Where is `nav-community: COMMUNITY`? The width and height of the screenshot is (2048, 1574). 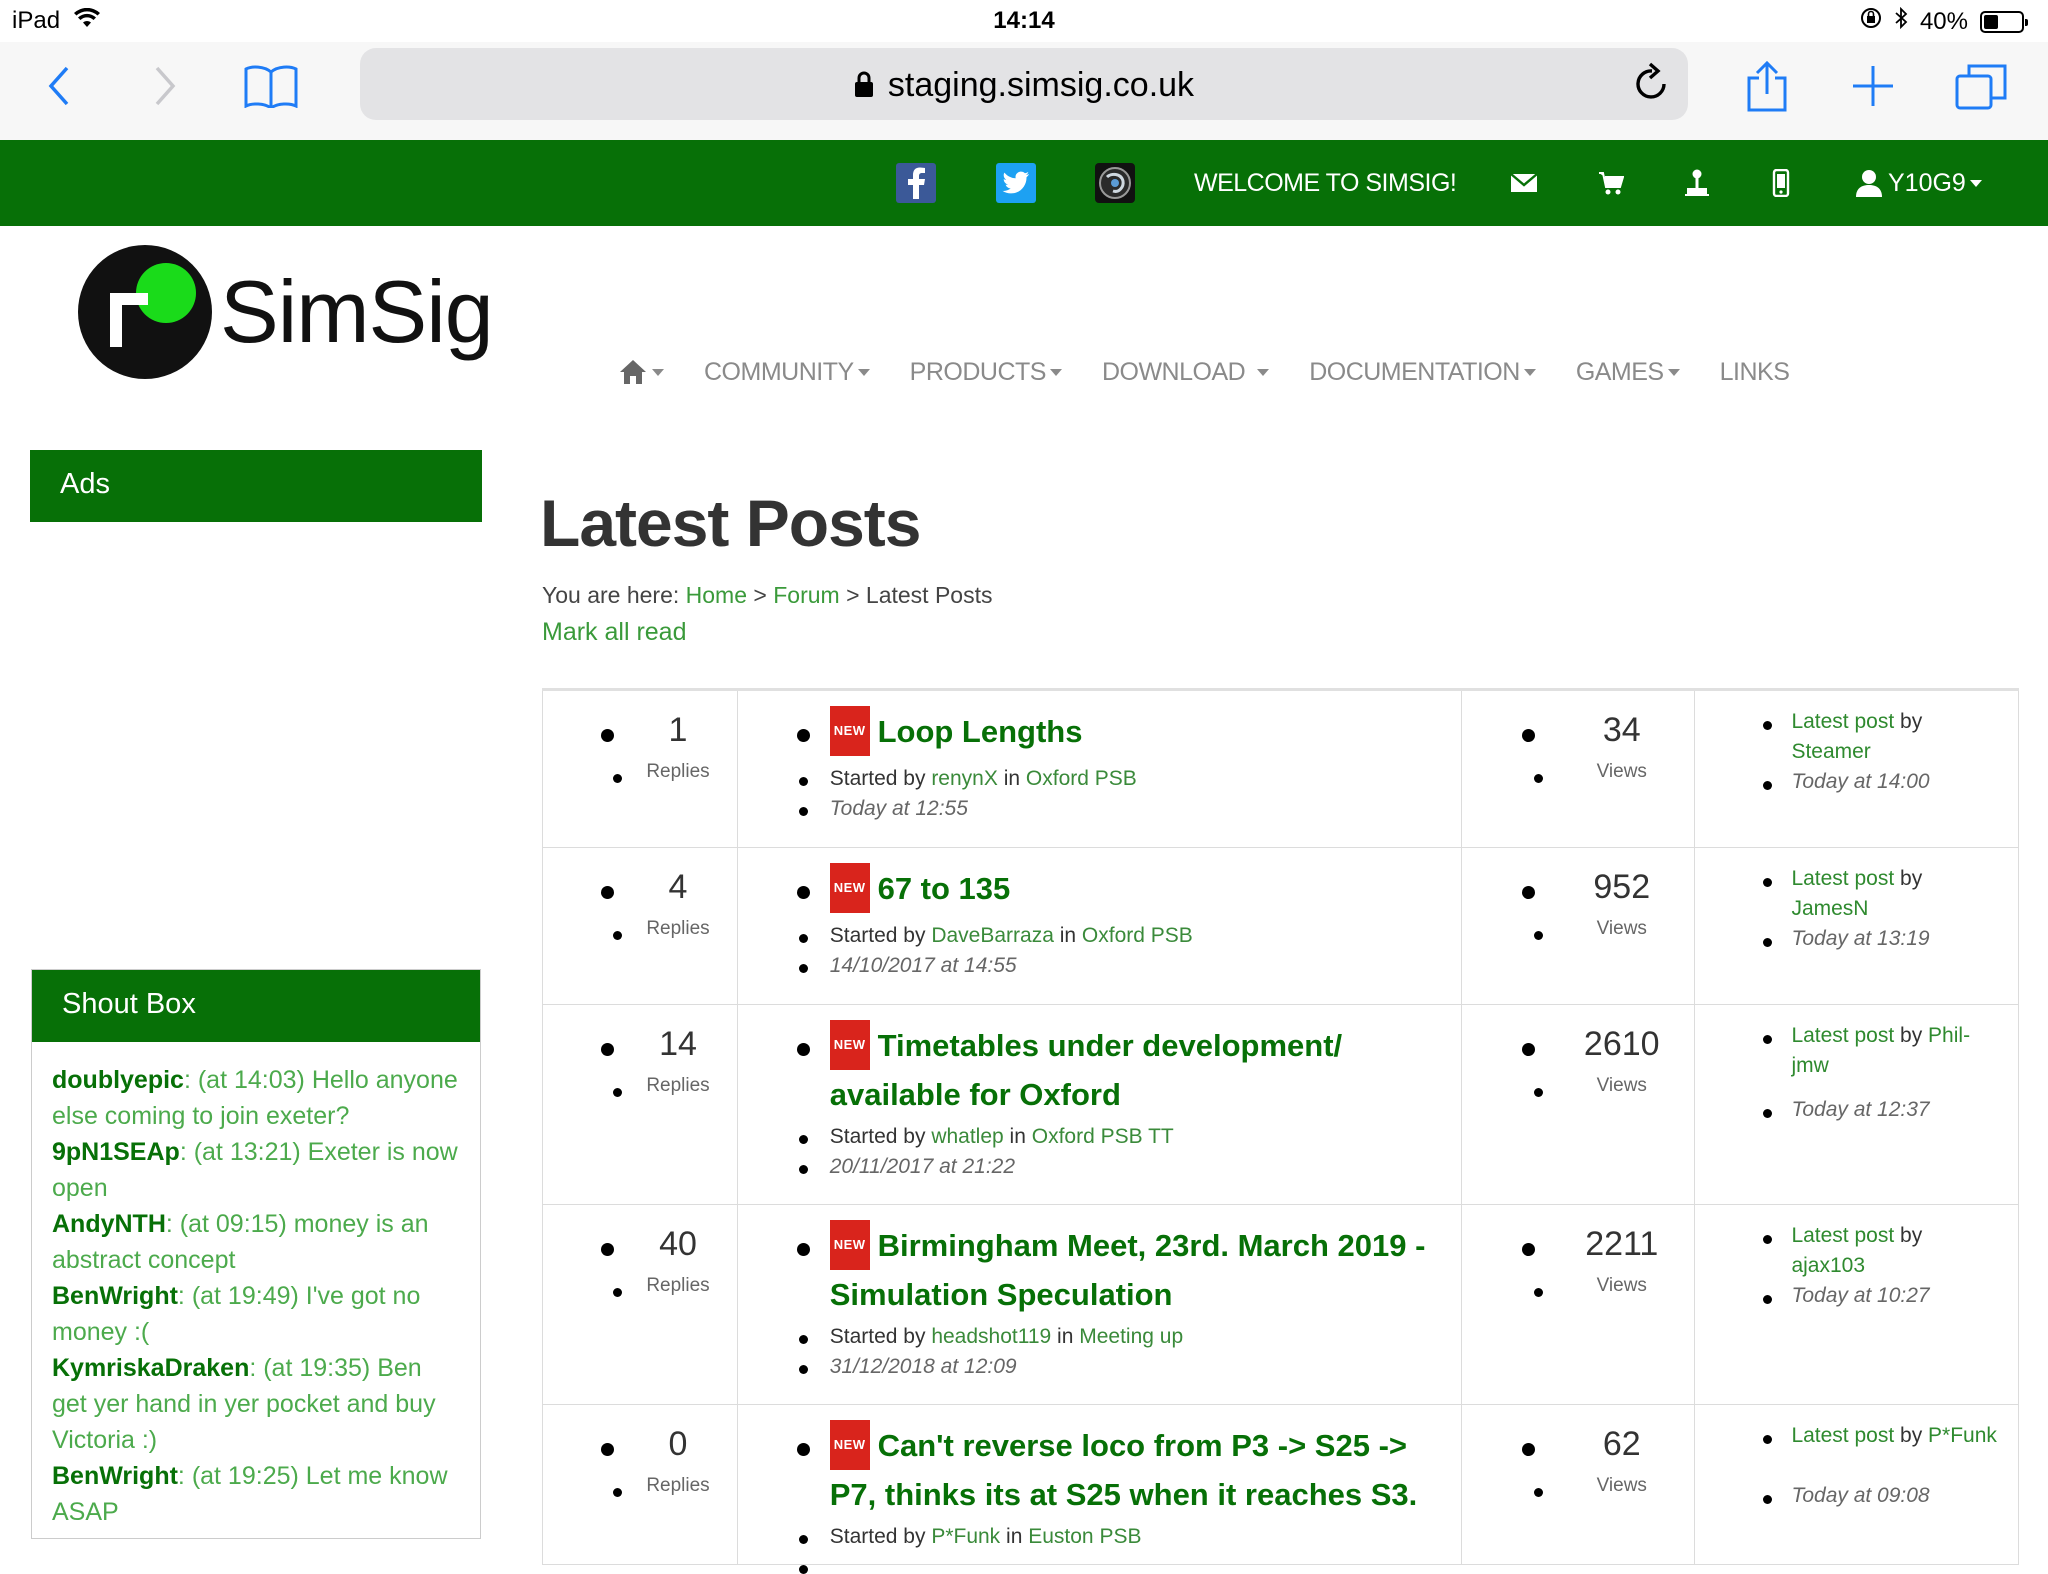 nav-community: COMMUNITY is located at coordinates (787, 372).